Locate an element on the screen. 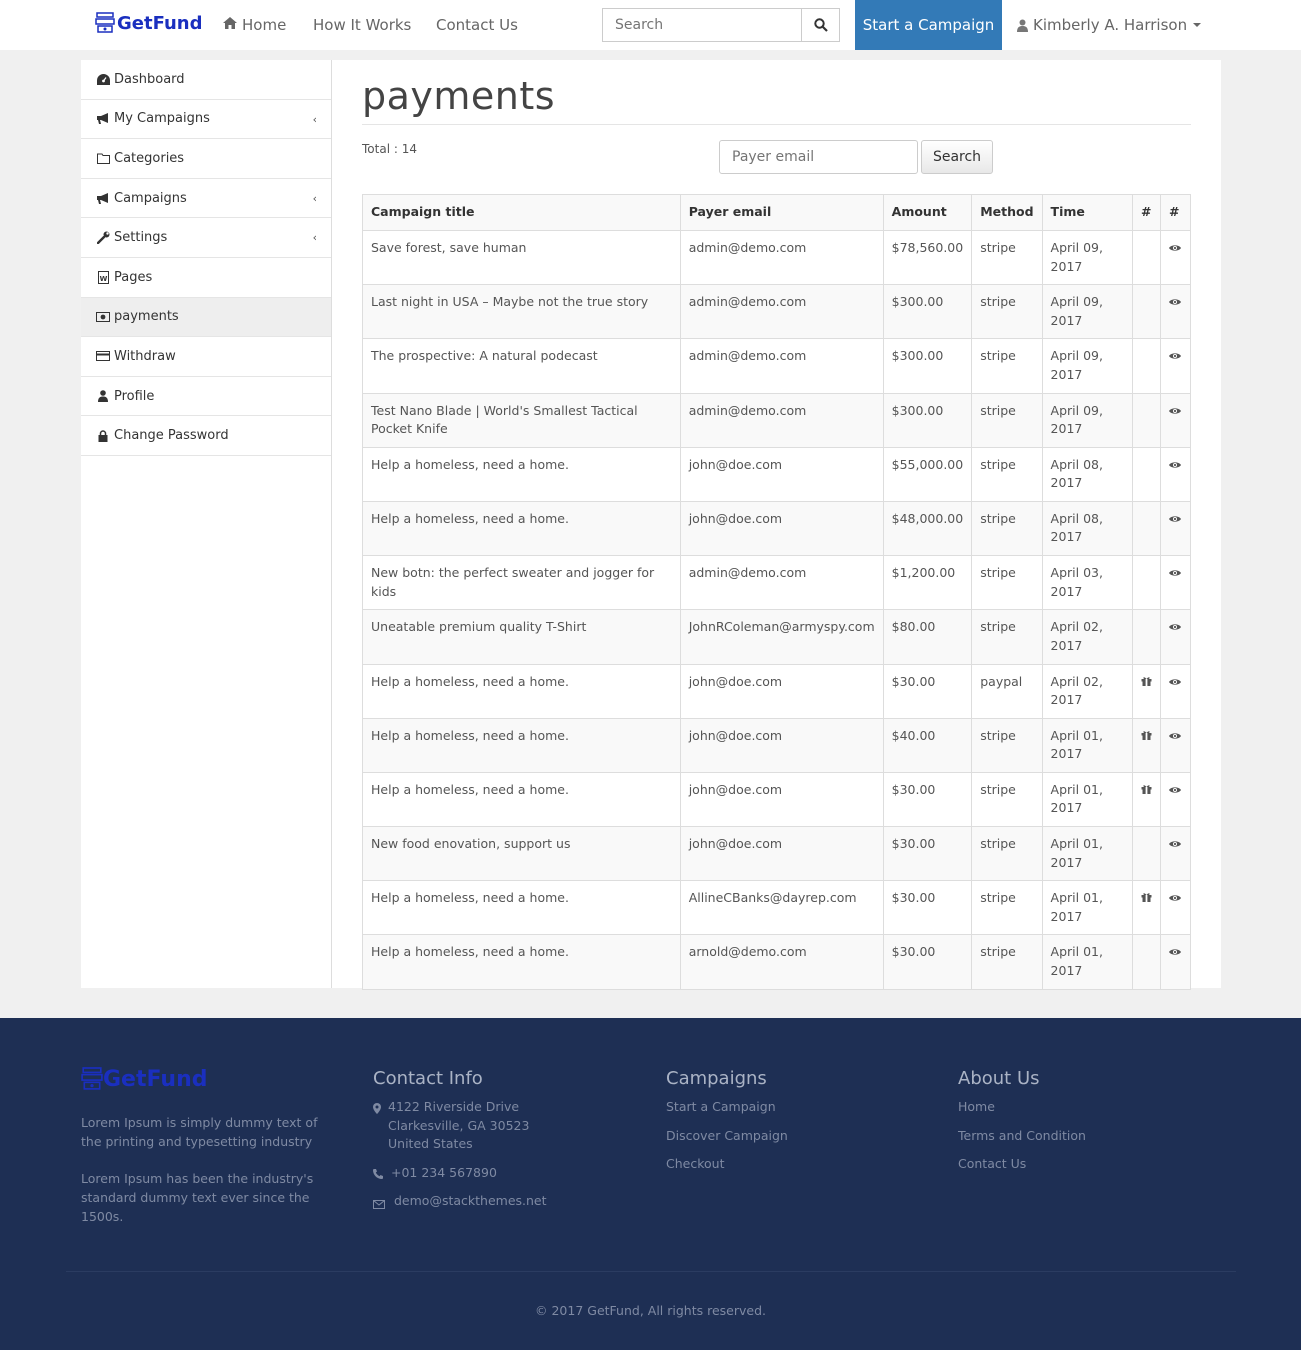 The image size is (1301, 1350). cell-campaign-title: Save forest, save human is located at coordinates (521, 257).